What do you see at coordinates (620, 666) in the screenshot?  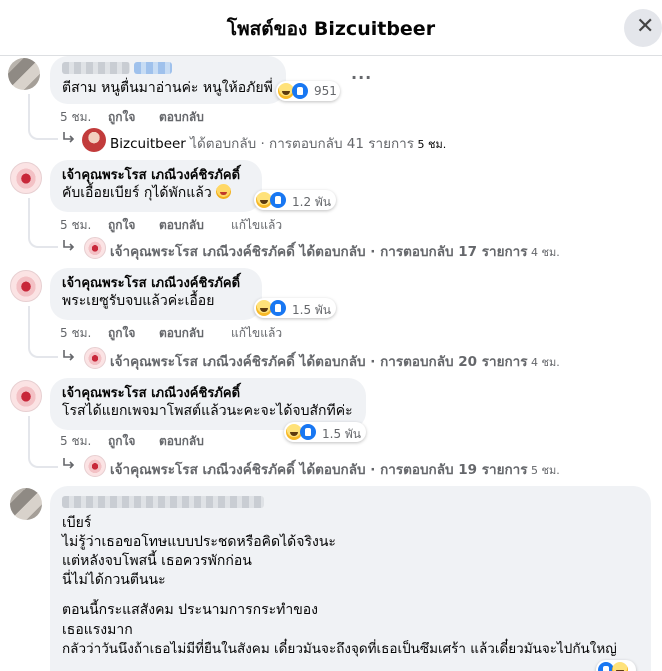 I see `haha-icon` at bounding box center [620, 666].